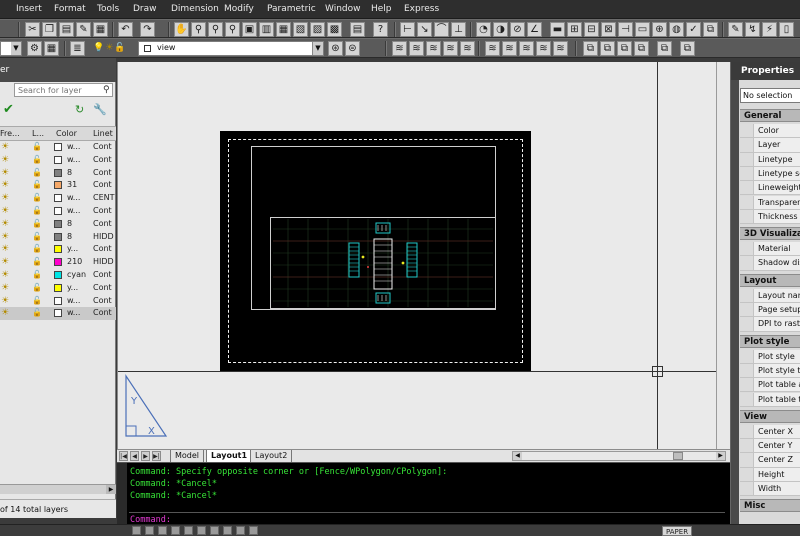 This screenshot has height=536, width=800. What do you see at coordinates (517, 456) in the screenshot?
I see `scroll-left-icon: ◀` at bounding box center [517, 456].